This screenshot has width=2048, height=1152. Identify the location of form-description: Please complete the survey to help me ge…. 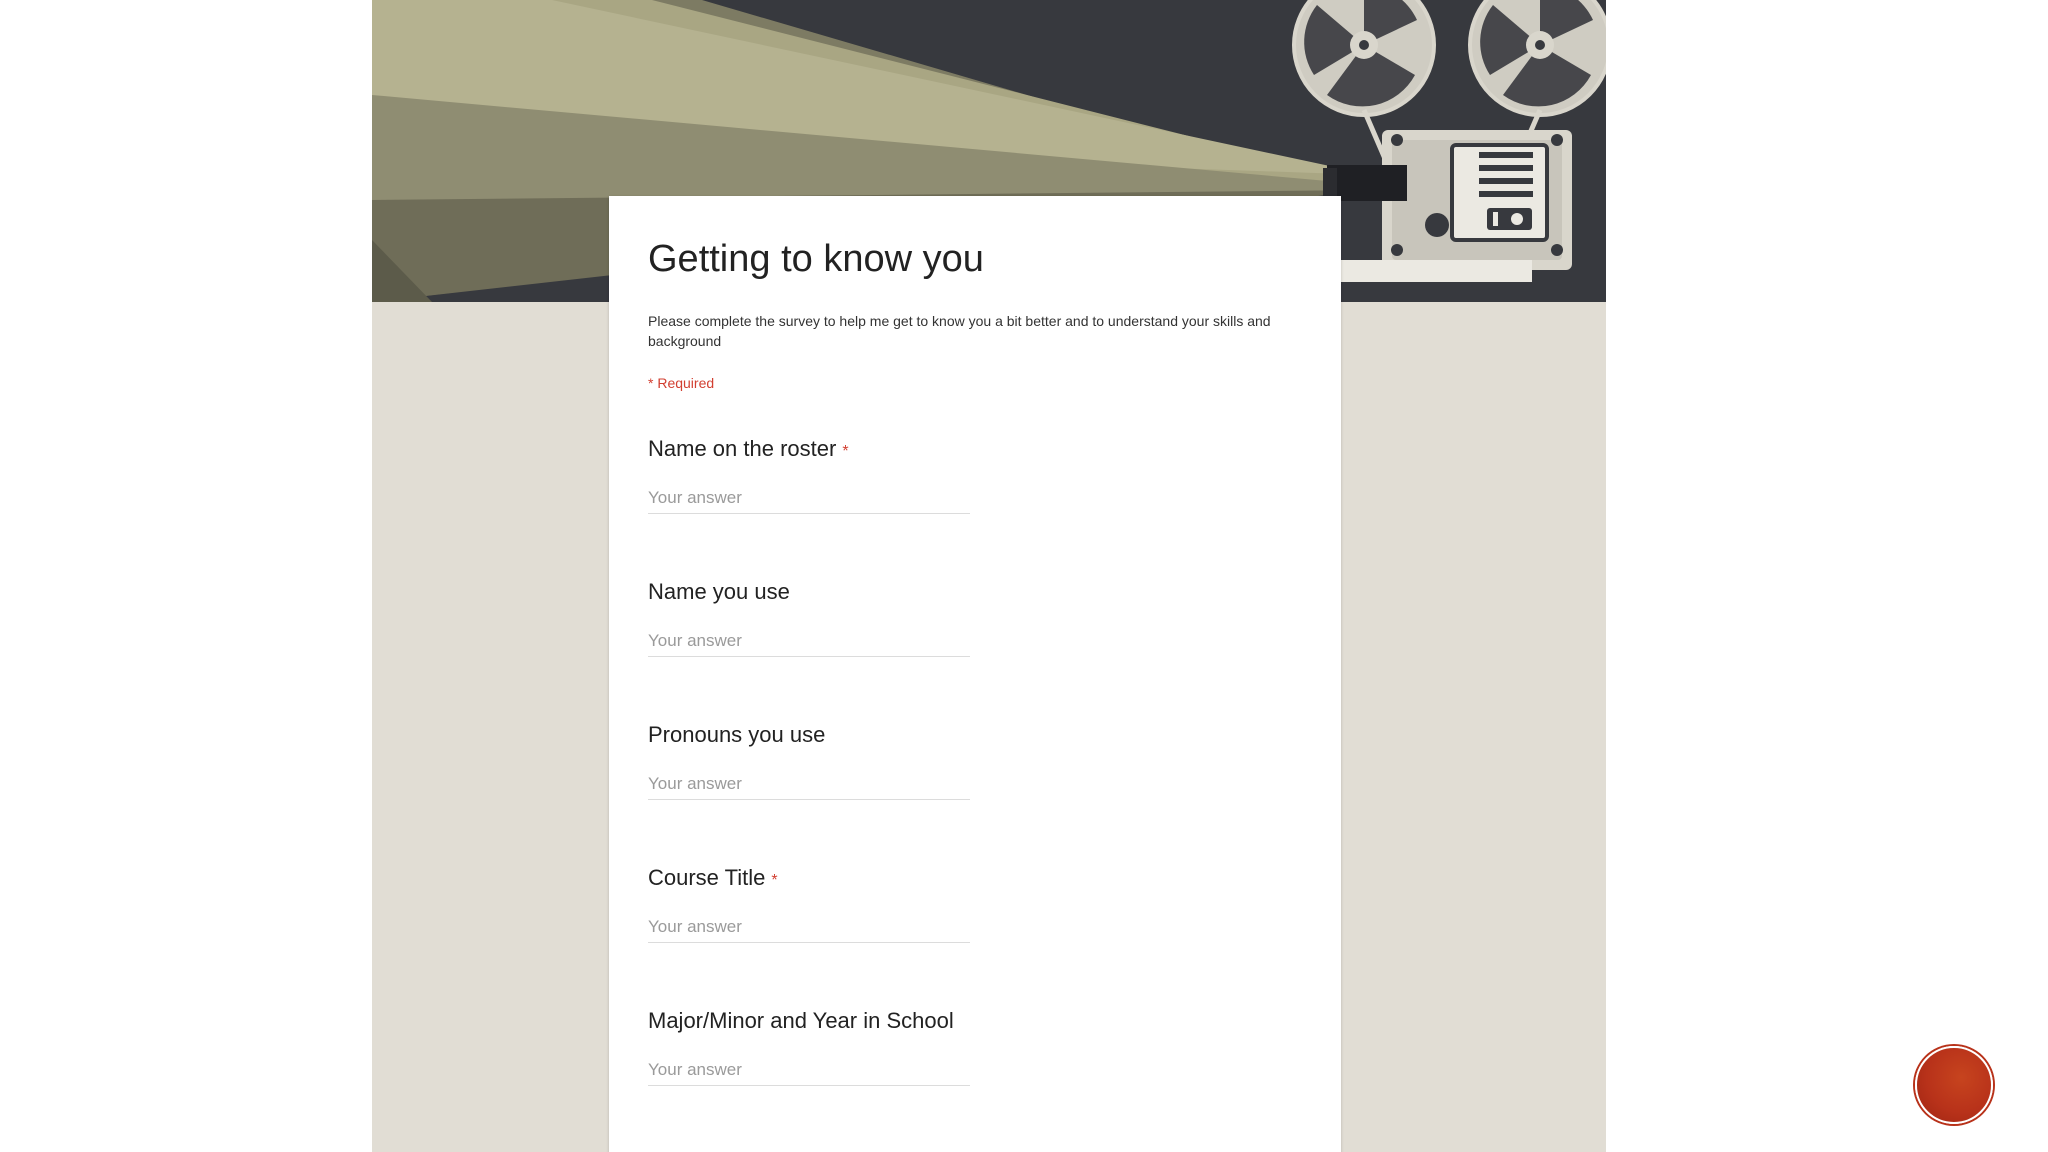
(959, 331).